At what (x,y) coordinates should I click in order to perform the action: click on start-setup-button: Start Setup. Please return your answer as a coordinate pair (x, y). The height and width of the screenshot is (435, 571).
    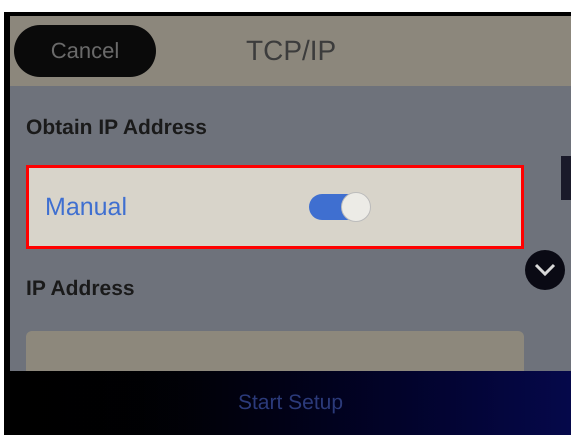
    Looking at the image, I should click on (291, 403).